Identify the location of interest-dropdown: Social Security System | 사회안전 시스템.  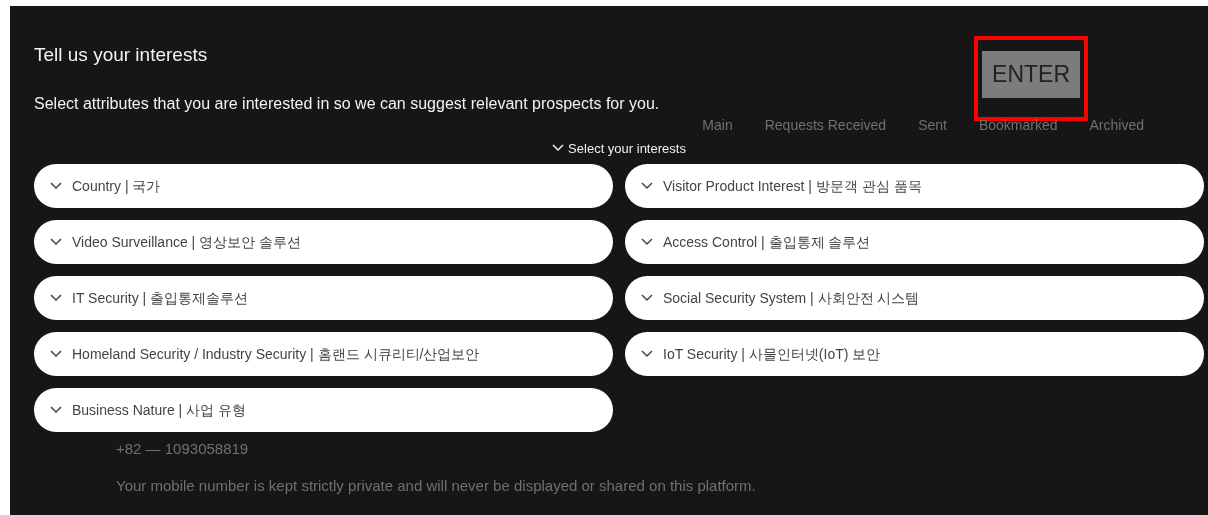
(914, 298).